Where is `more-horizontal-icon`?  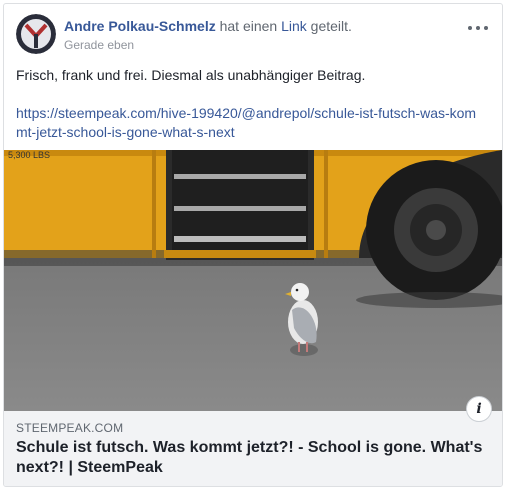 more-horizontal-icon is located at coordinates (478, 28).